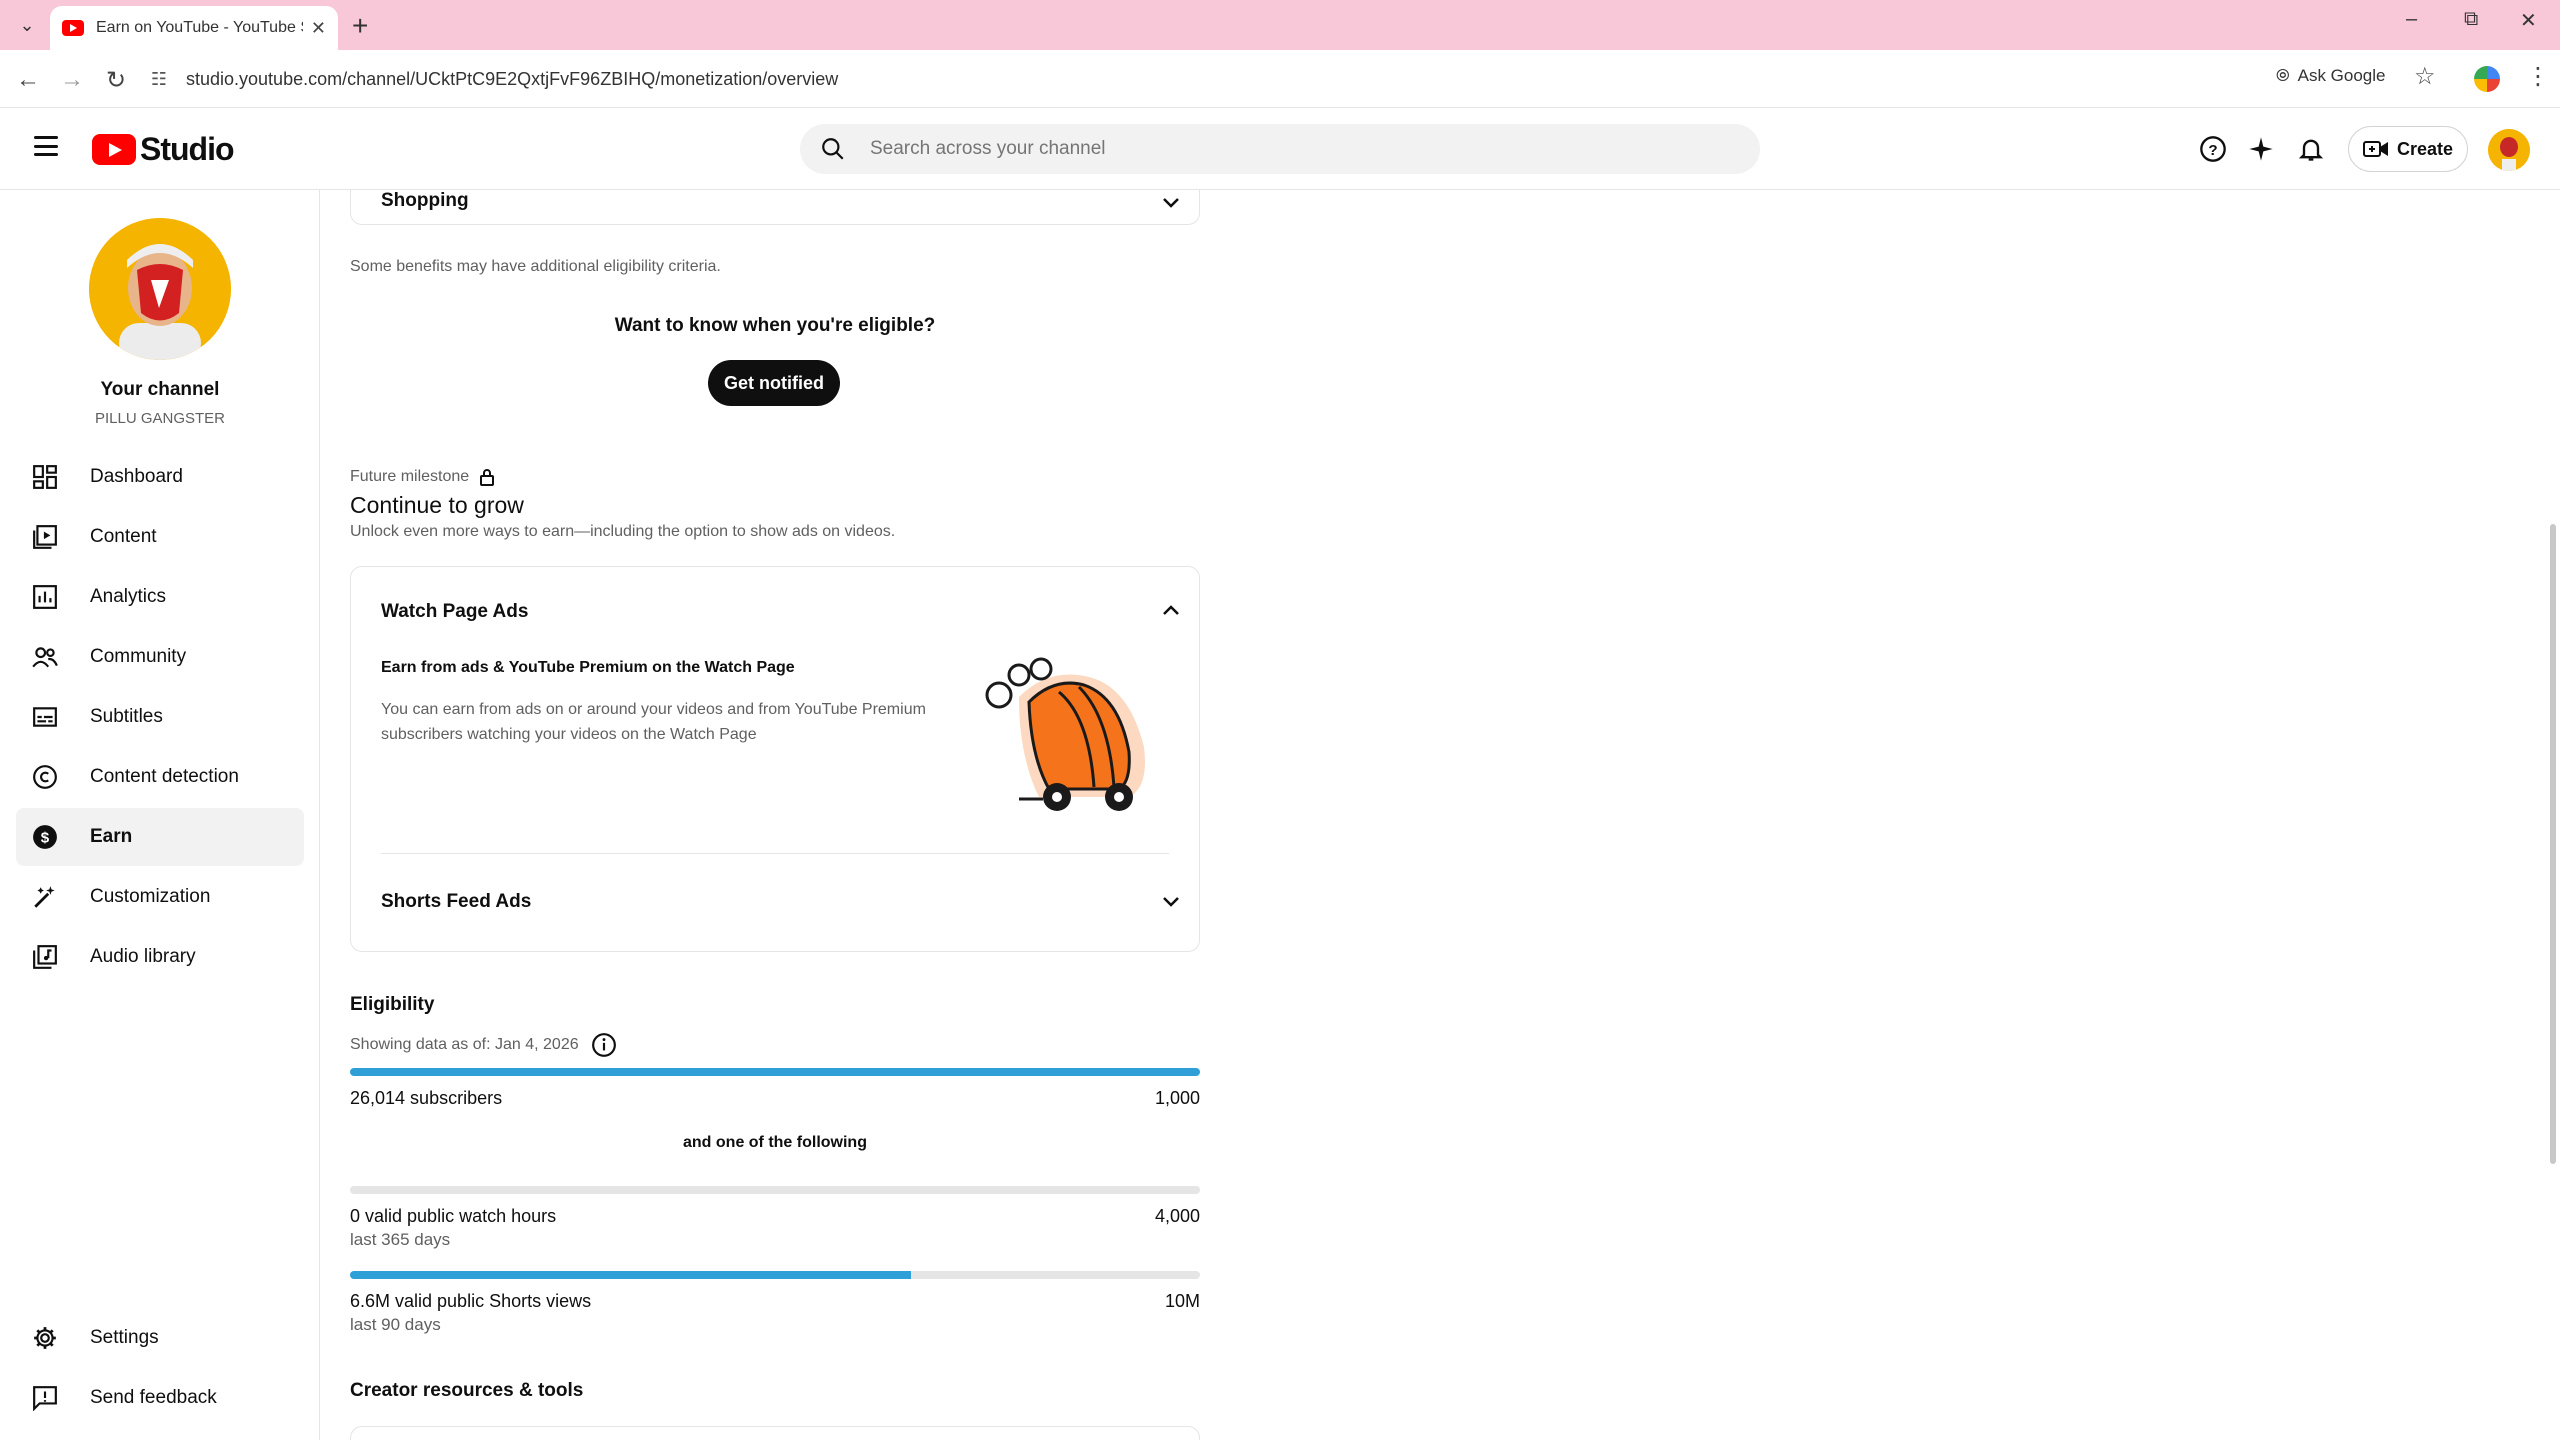  I want to click on browser-menu-icon: ⋮, so click(2538, 76).